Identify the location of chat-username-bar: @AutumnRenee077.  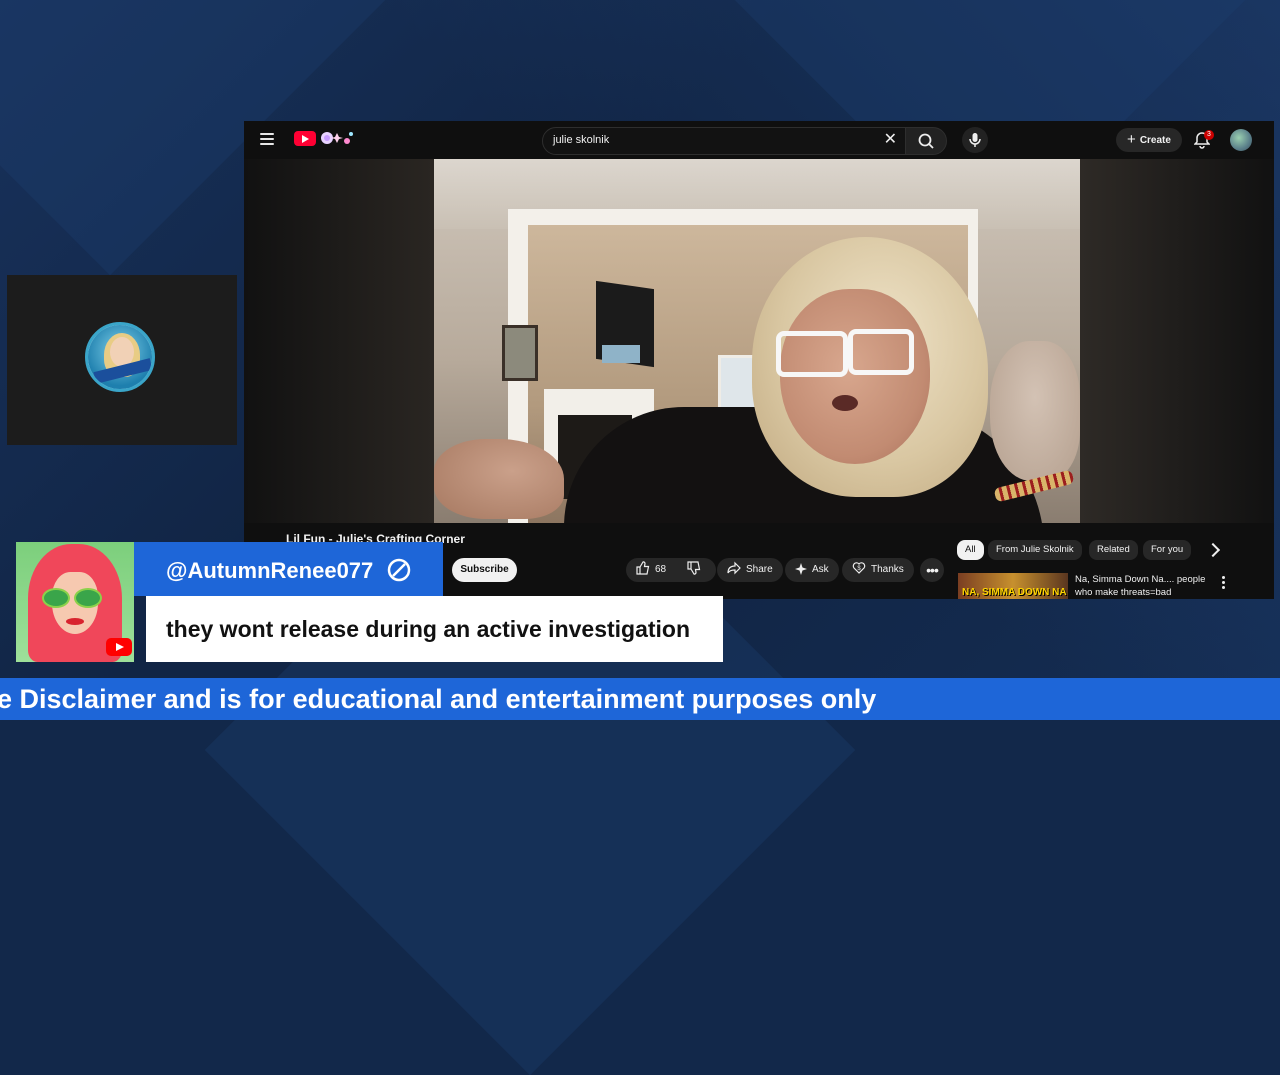
(288, 569).